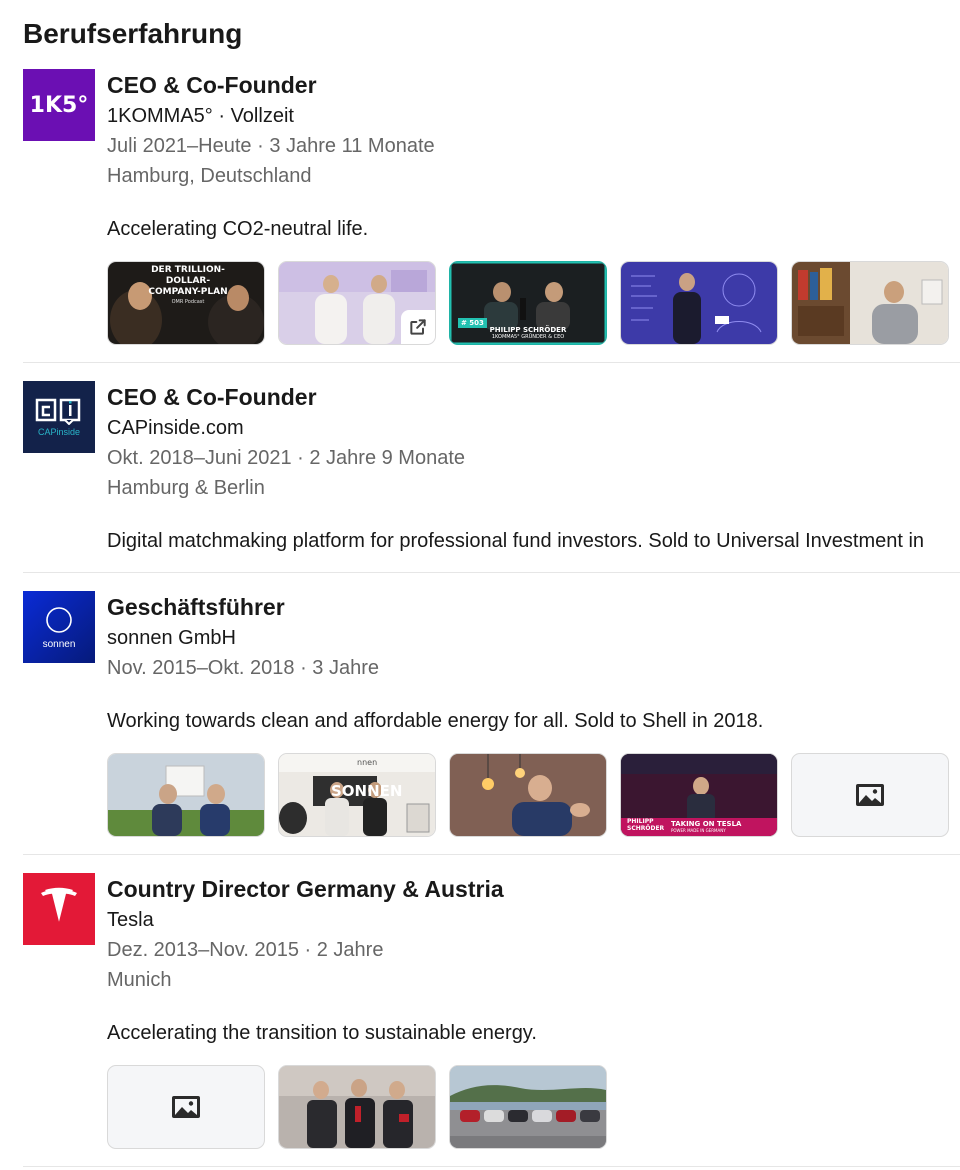 This screenshot has width=960, height=1170. I want to click on section-title: Berufserfahrung, so click(133, 33).